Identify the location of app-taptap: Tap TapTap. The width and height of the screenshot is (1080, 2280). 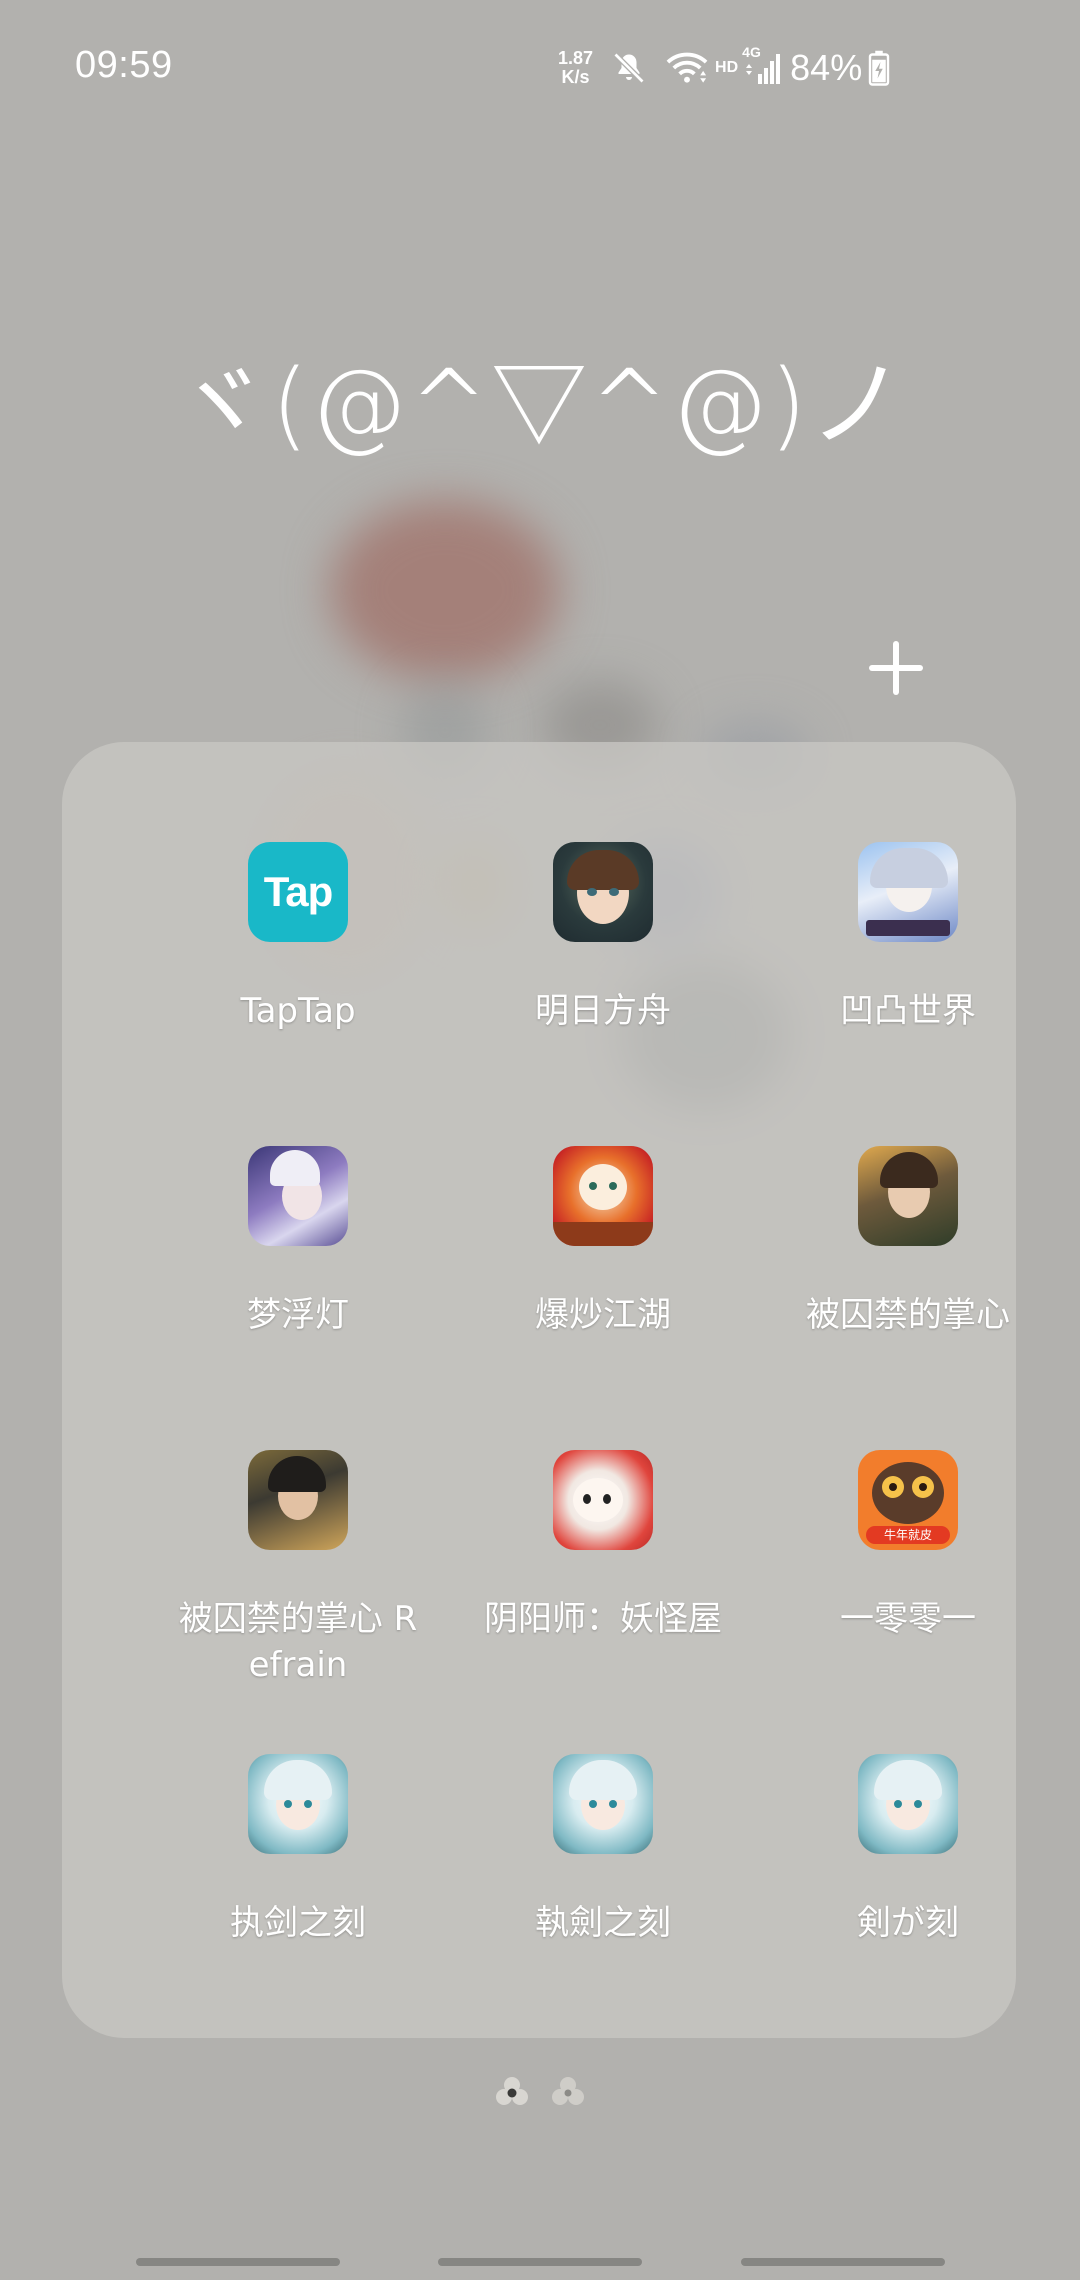
(298, 938).